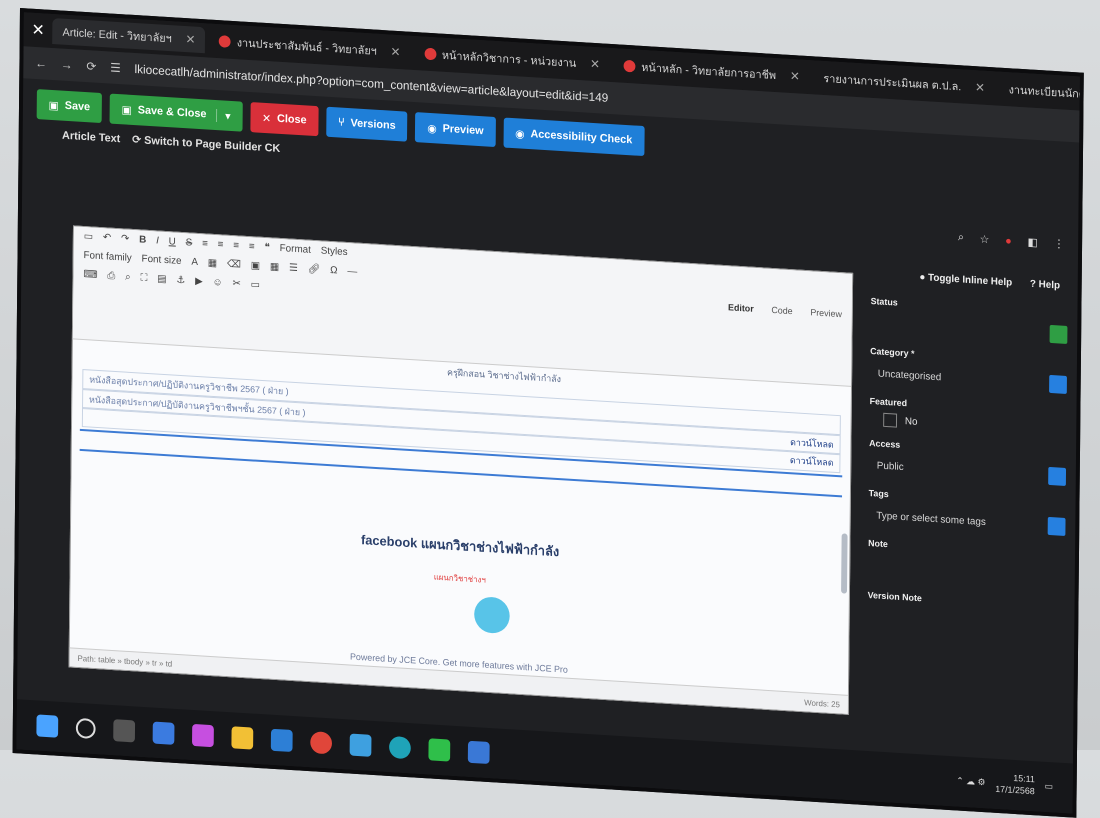  What do you see at coordinates (1041, 93) in the screenshot?
I see `tab-6: งานทะเบียนนักศึกษา ✕` at bounding box center [1041, 93].